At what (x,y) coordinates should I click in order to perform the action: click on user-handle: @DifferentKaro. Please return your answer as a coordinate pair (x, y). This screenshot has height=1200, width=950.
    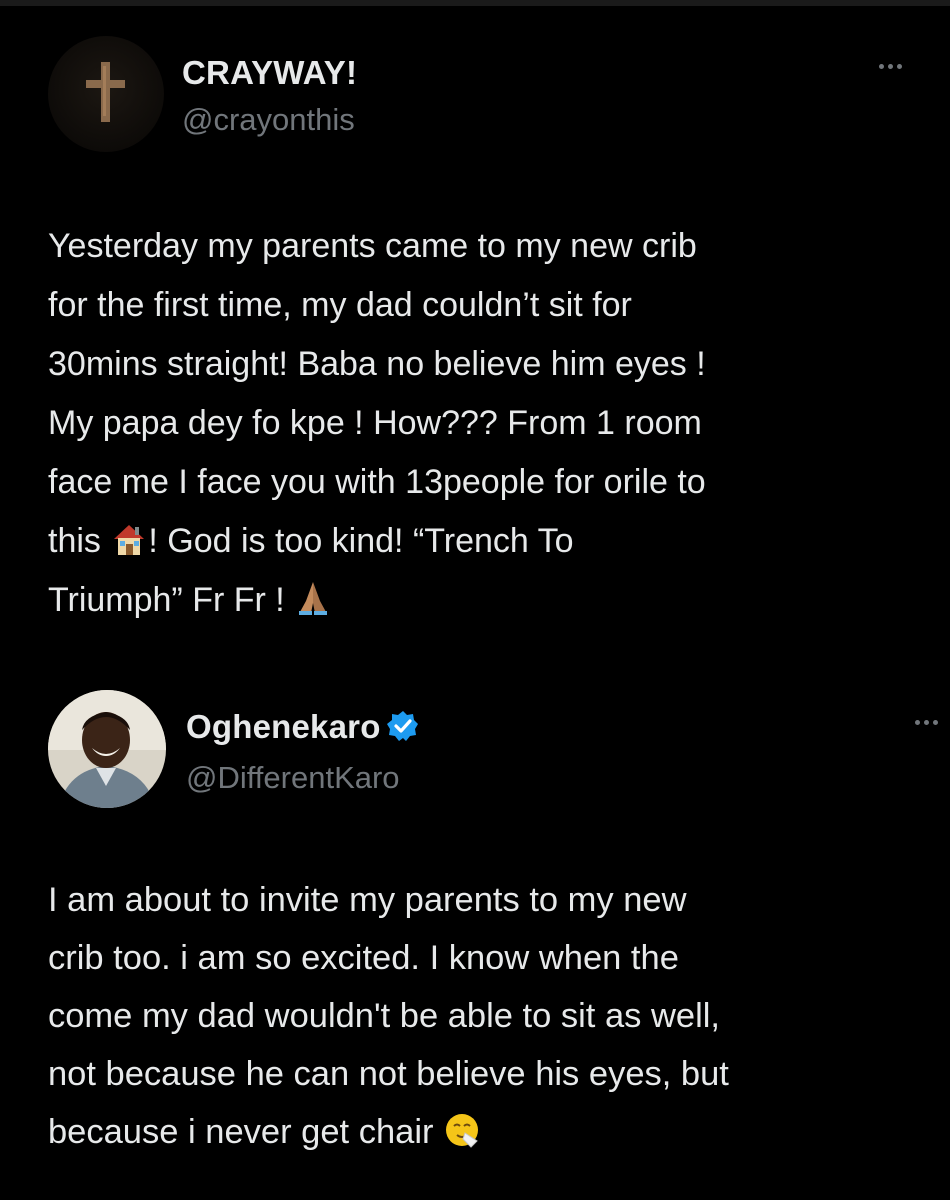
    Looking at the image, I should click on (293, 778).